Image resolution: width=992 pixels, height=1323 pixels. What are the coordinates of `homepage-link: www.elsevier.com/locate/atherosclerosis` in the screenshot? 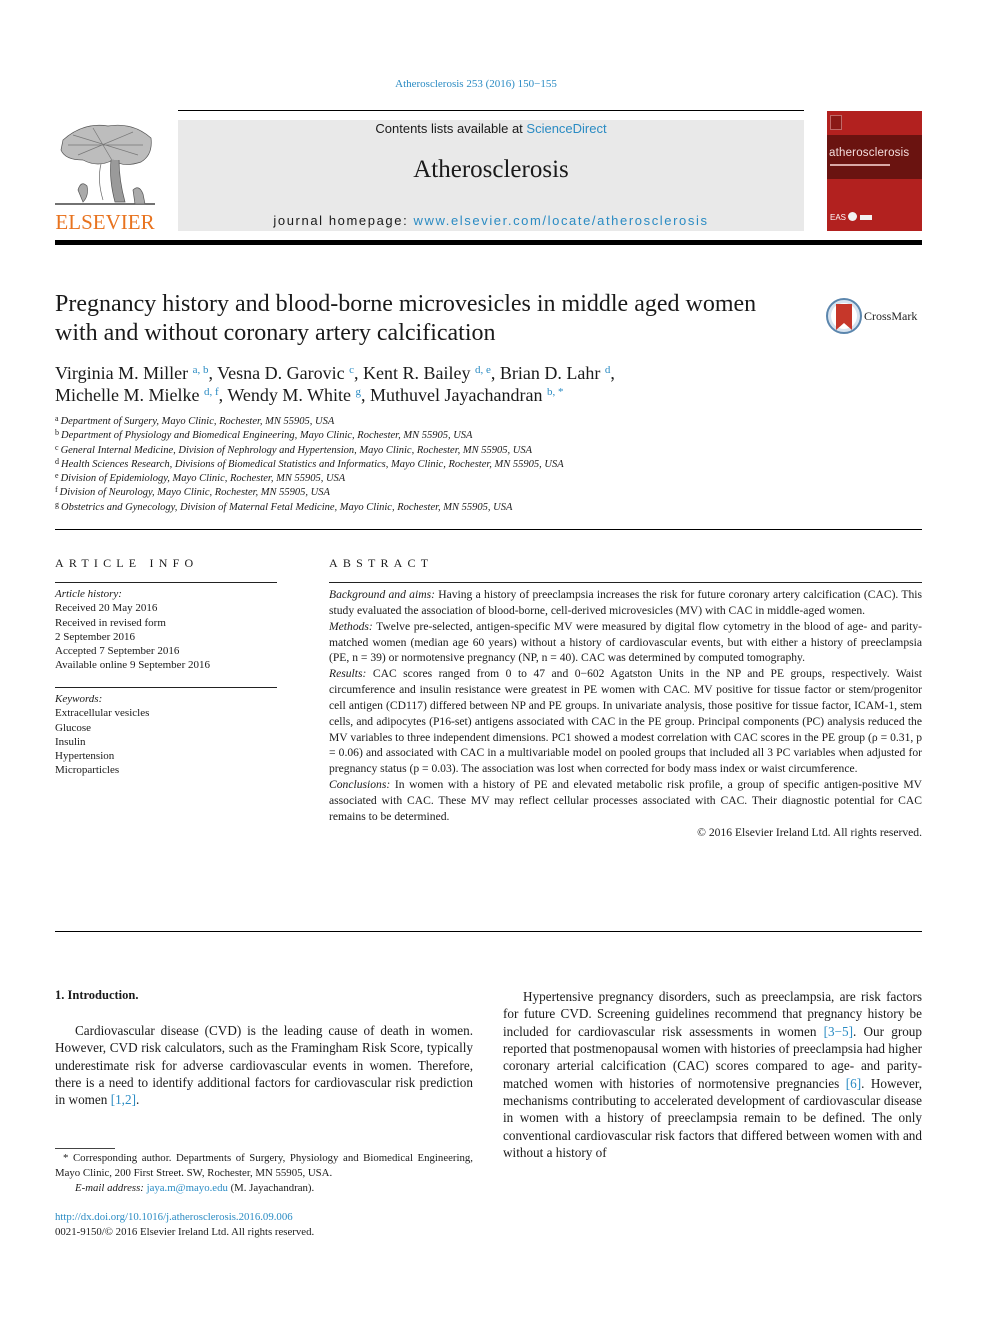 It's located at (561, 220).